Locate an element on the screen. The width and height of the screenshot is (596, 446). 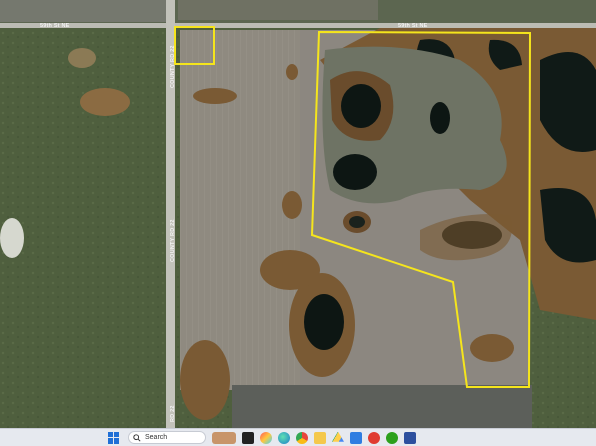
field-south is located at coordinates (382, 406).